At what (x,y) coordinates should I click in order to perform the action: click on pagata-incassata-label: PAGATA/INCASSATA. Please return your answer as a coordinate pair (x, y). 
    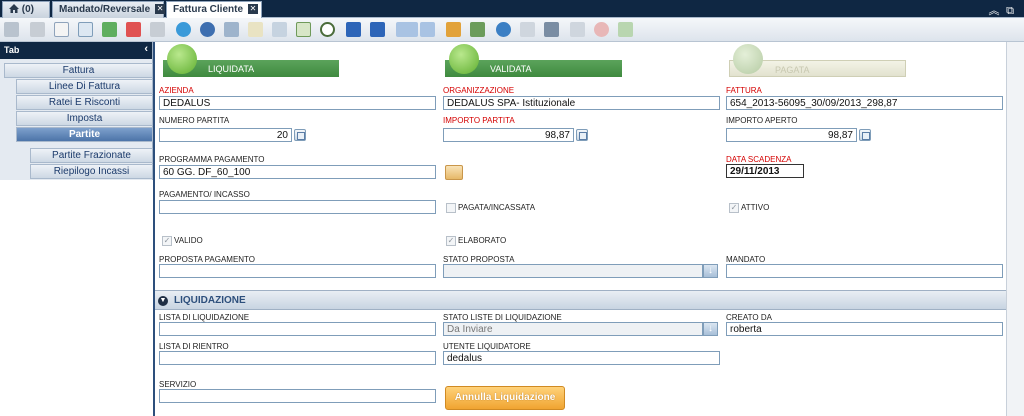
    Looking at the image, I should click on (497, 207).